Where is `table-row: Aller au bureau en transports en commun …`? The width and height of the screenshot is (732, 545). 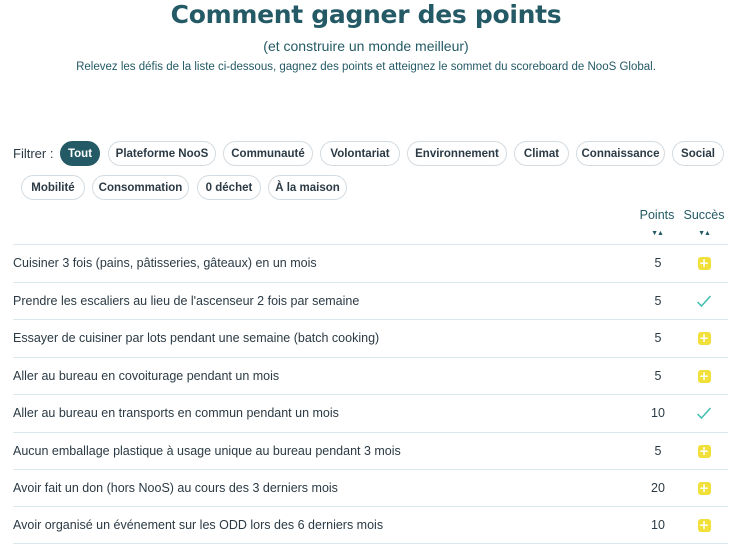
table-row: Aller au bureau en transports en commun … is located at coordinates (370, 413).